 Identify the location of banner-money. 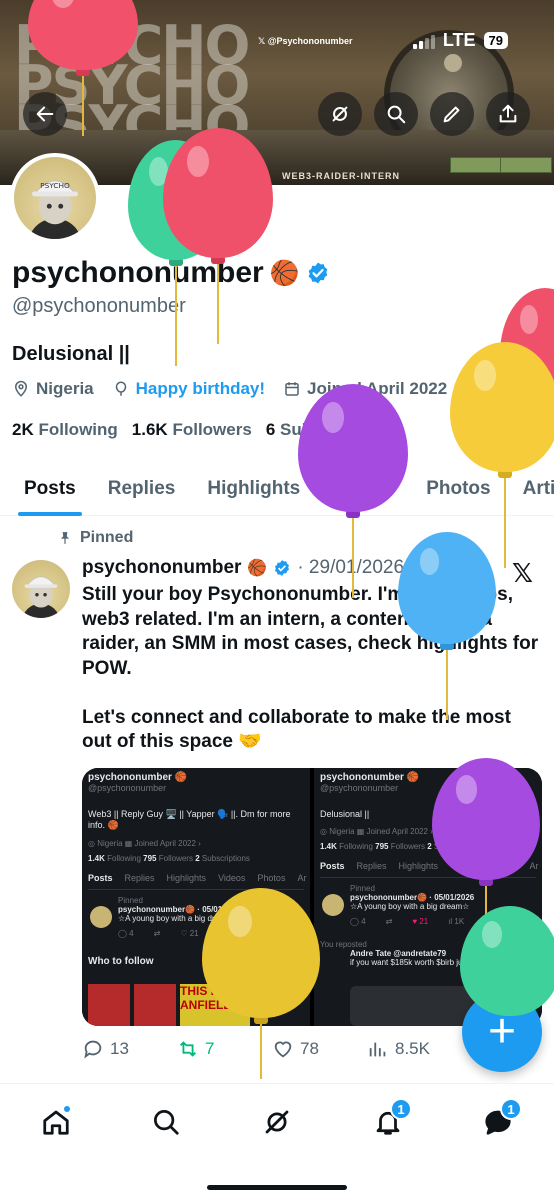
(476, 165).